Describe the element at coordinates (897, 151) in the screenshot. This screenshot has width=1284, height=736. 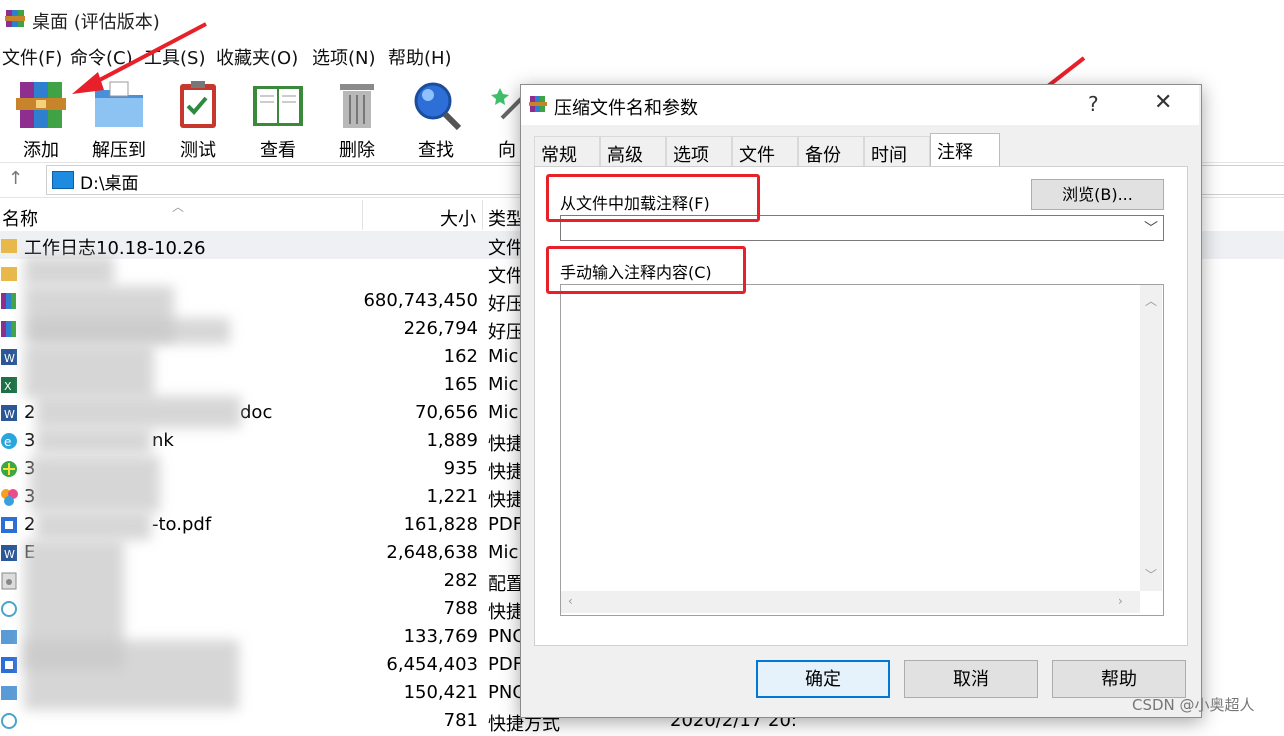
I see `tab-time: 时间` at that location.